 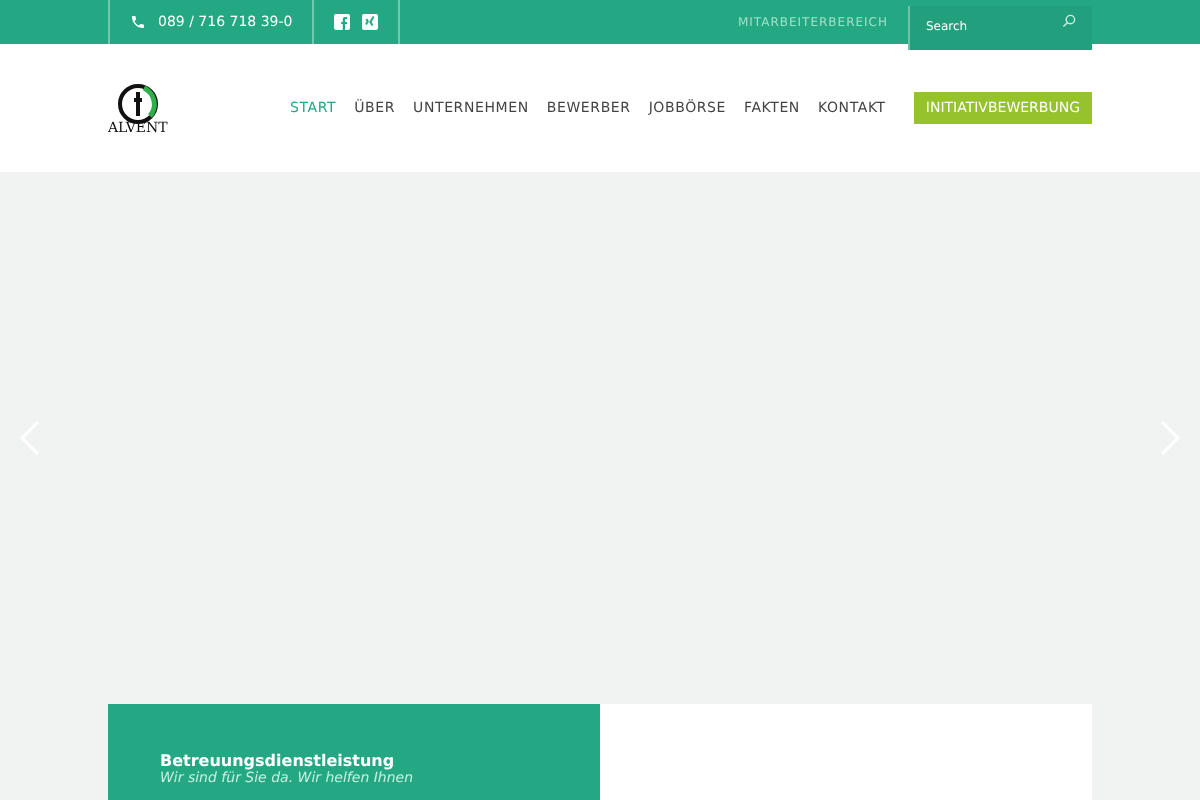 What do you see at coordinates (342, 22) in the screenshot?
I see `facebook-icon` at bounding box center [342, 22].